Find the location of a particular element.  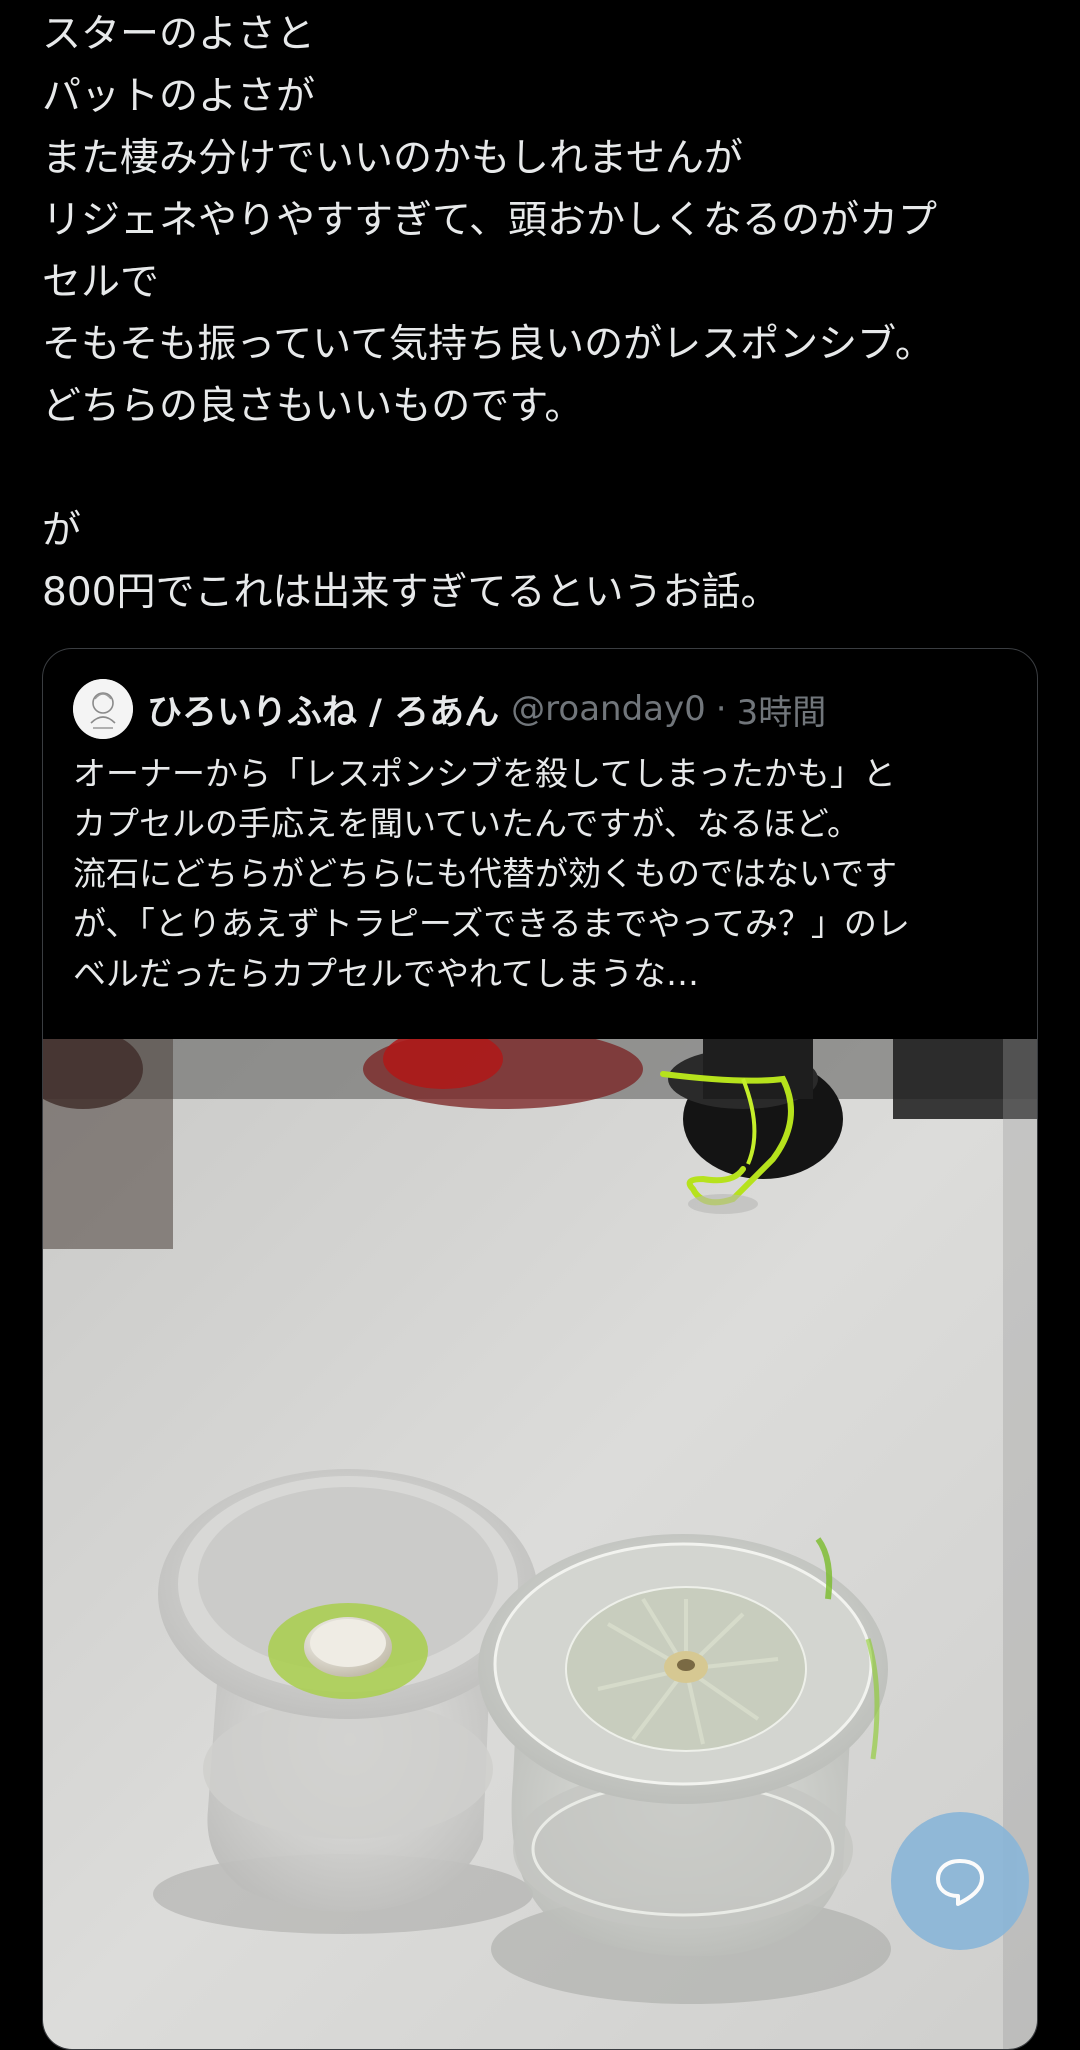

compose-reply-button is located at coordinates (960, 1881).